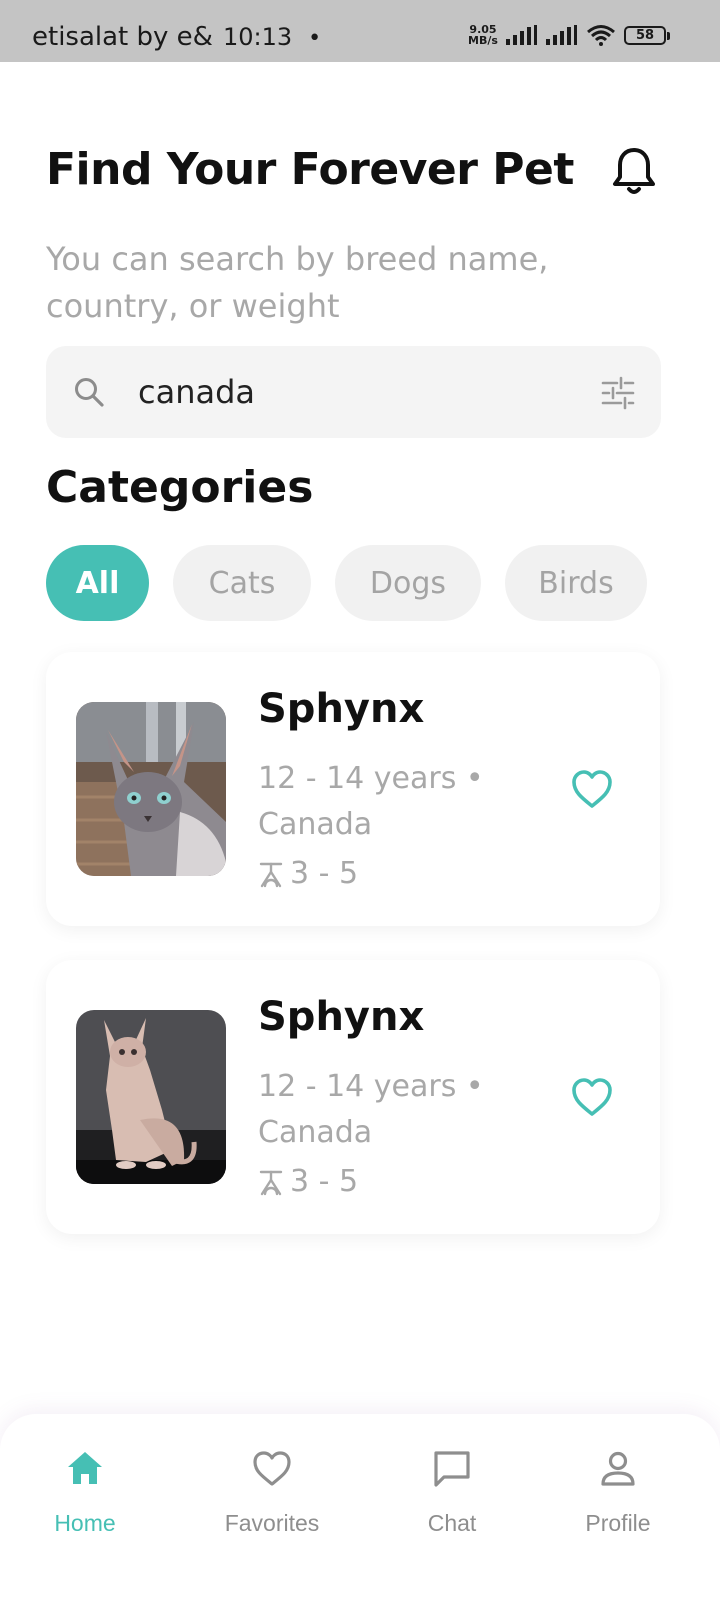  What do you see at coordinates (408, 583) in the screenshot?
I see `chip-dogs: Dogs` at bounding box center [408, 583].